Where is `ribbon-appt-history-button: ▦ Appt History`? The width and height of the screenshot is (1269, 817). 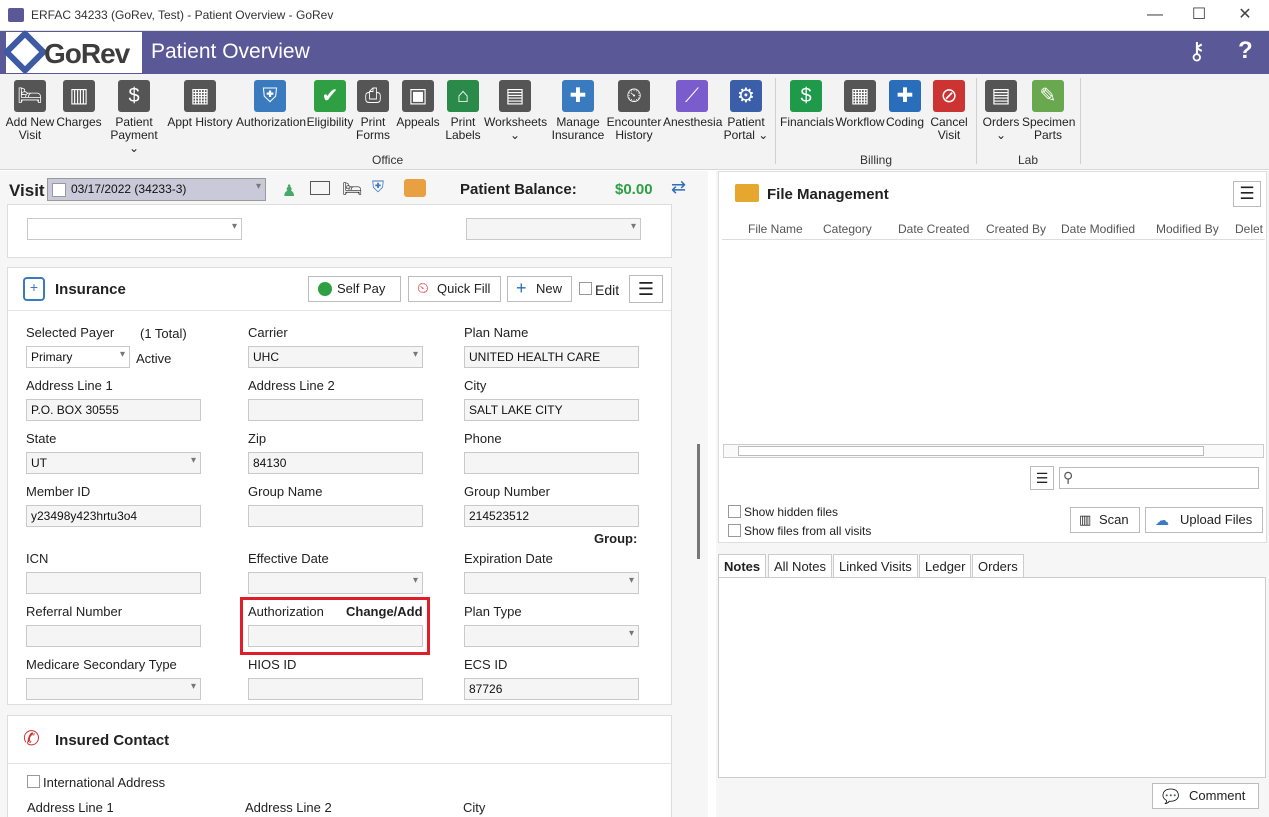 ribbon-appt-history-button: ▦ Appt History is located at coordinates (200, 103).